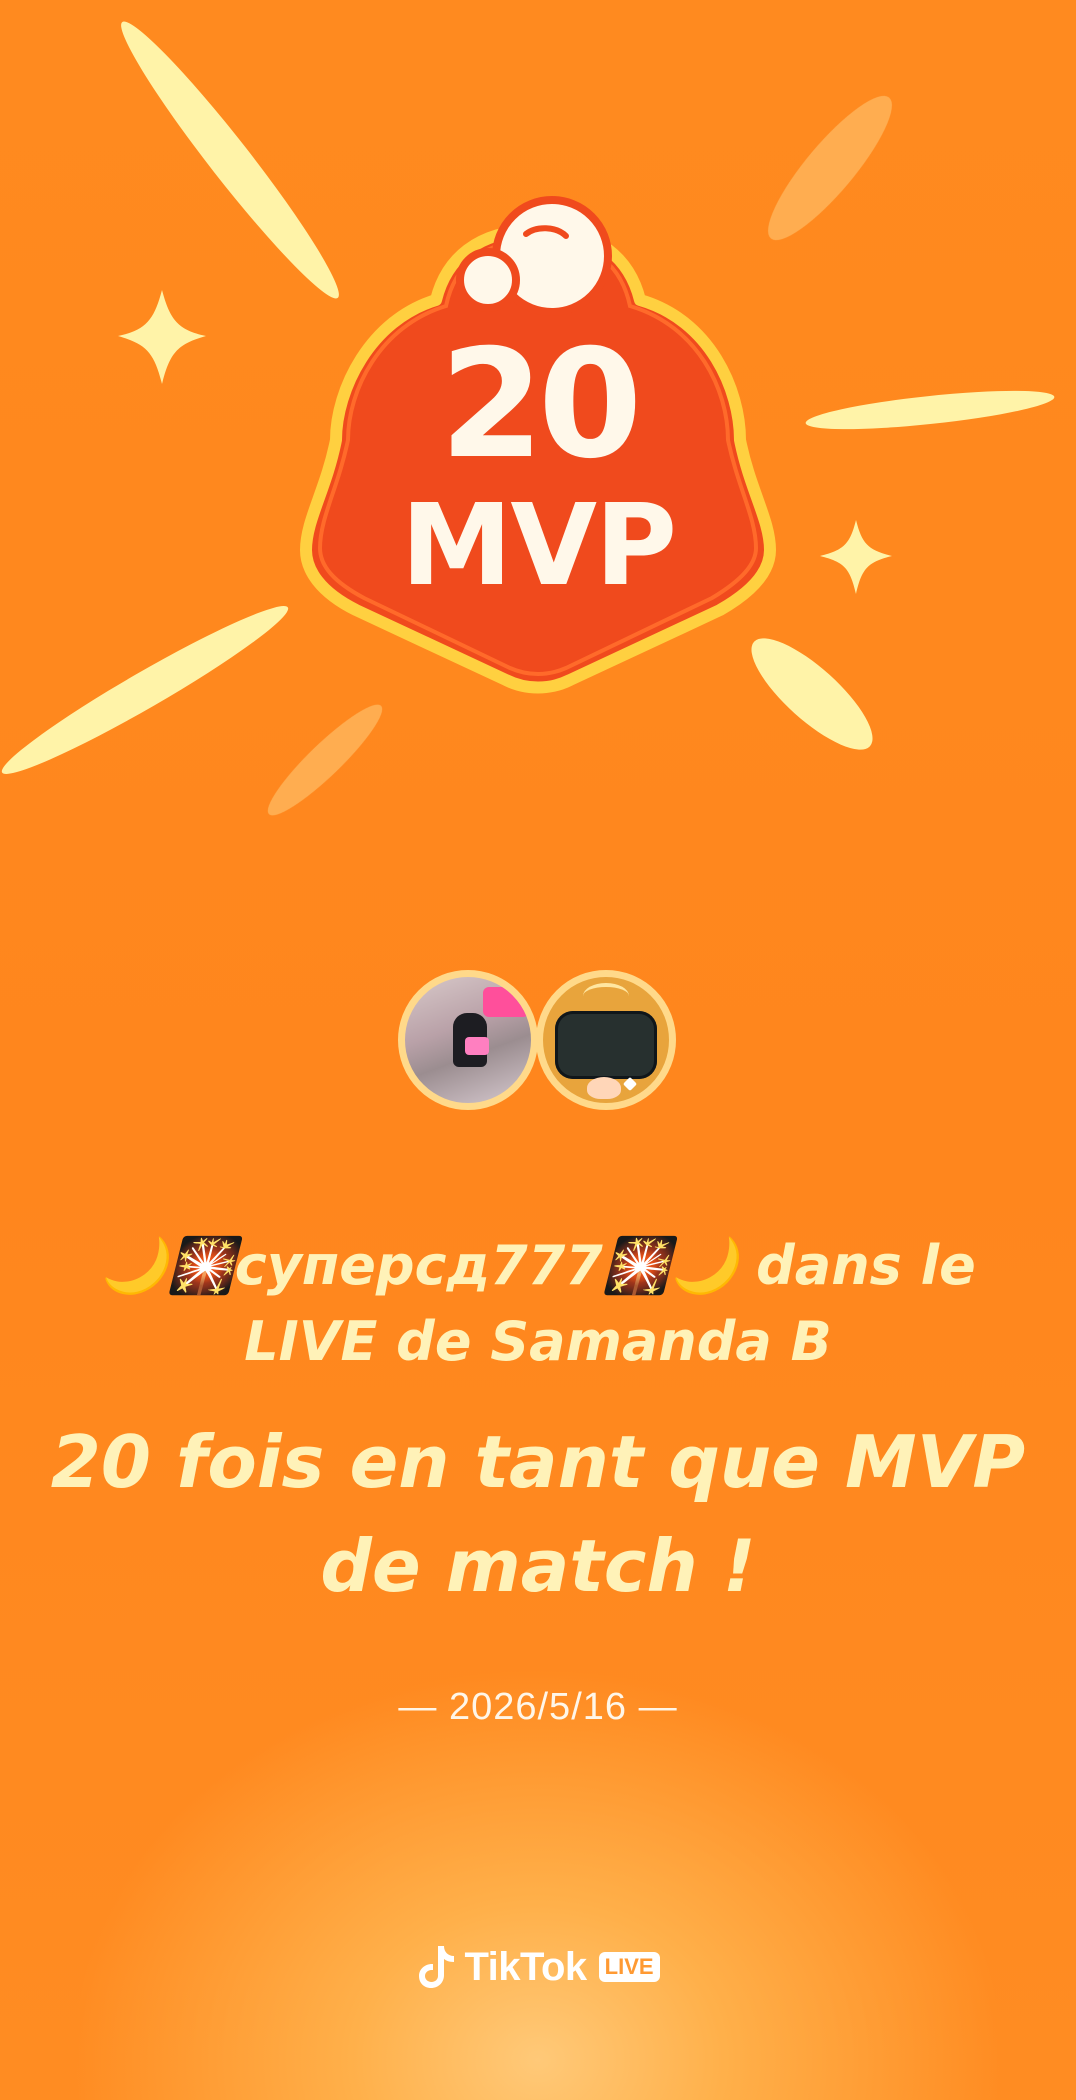  I want to click on participant-avatars, so click(538, 1046).